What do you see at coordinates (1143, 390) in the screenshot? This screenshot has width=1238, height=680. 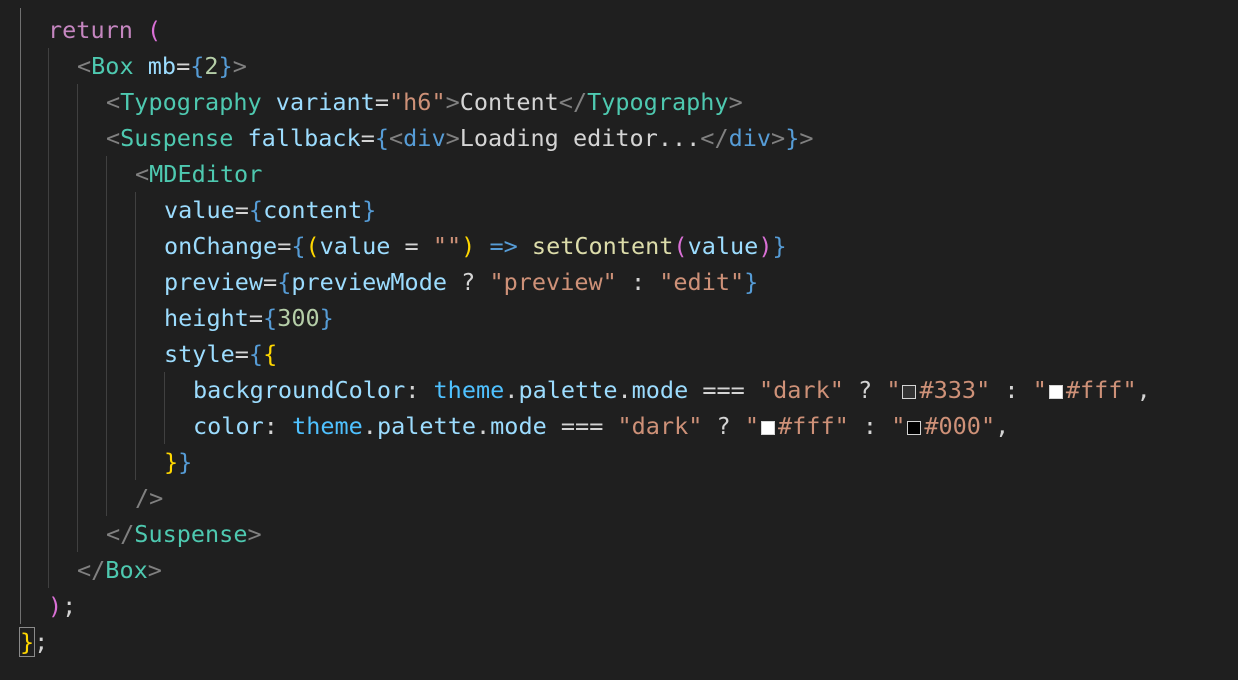 I see `comma: ,` at bounding box center [1143, 390].